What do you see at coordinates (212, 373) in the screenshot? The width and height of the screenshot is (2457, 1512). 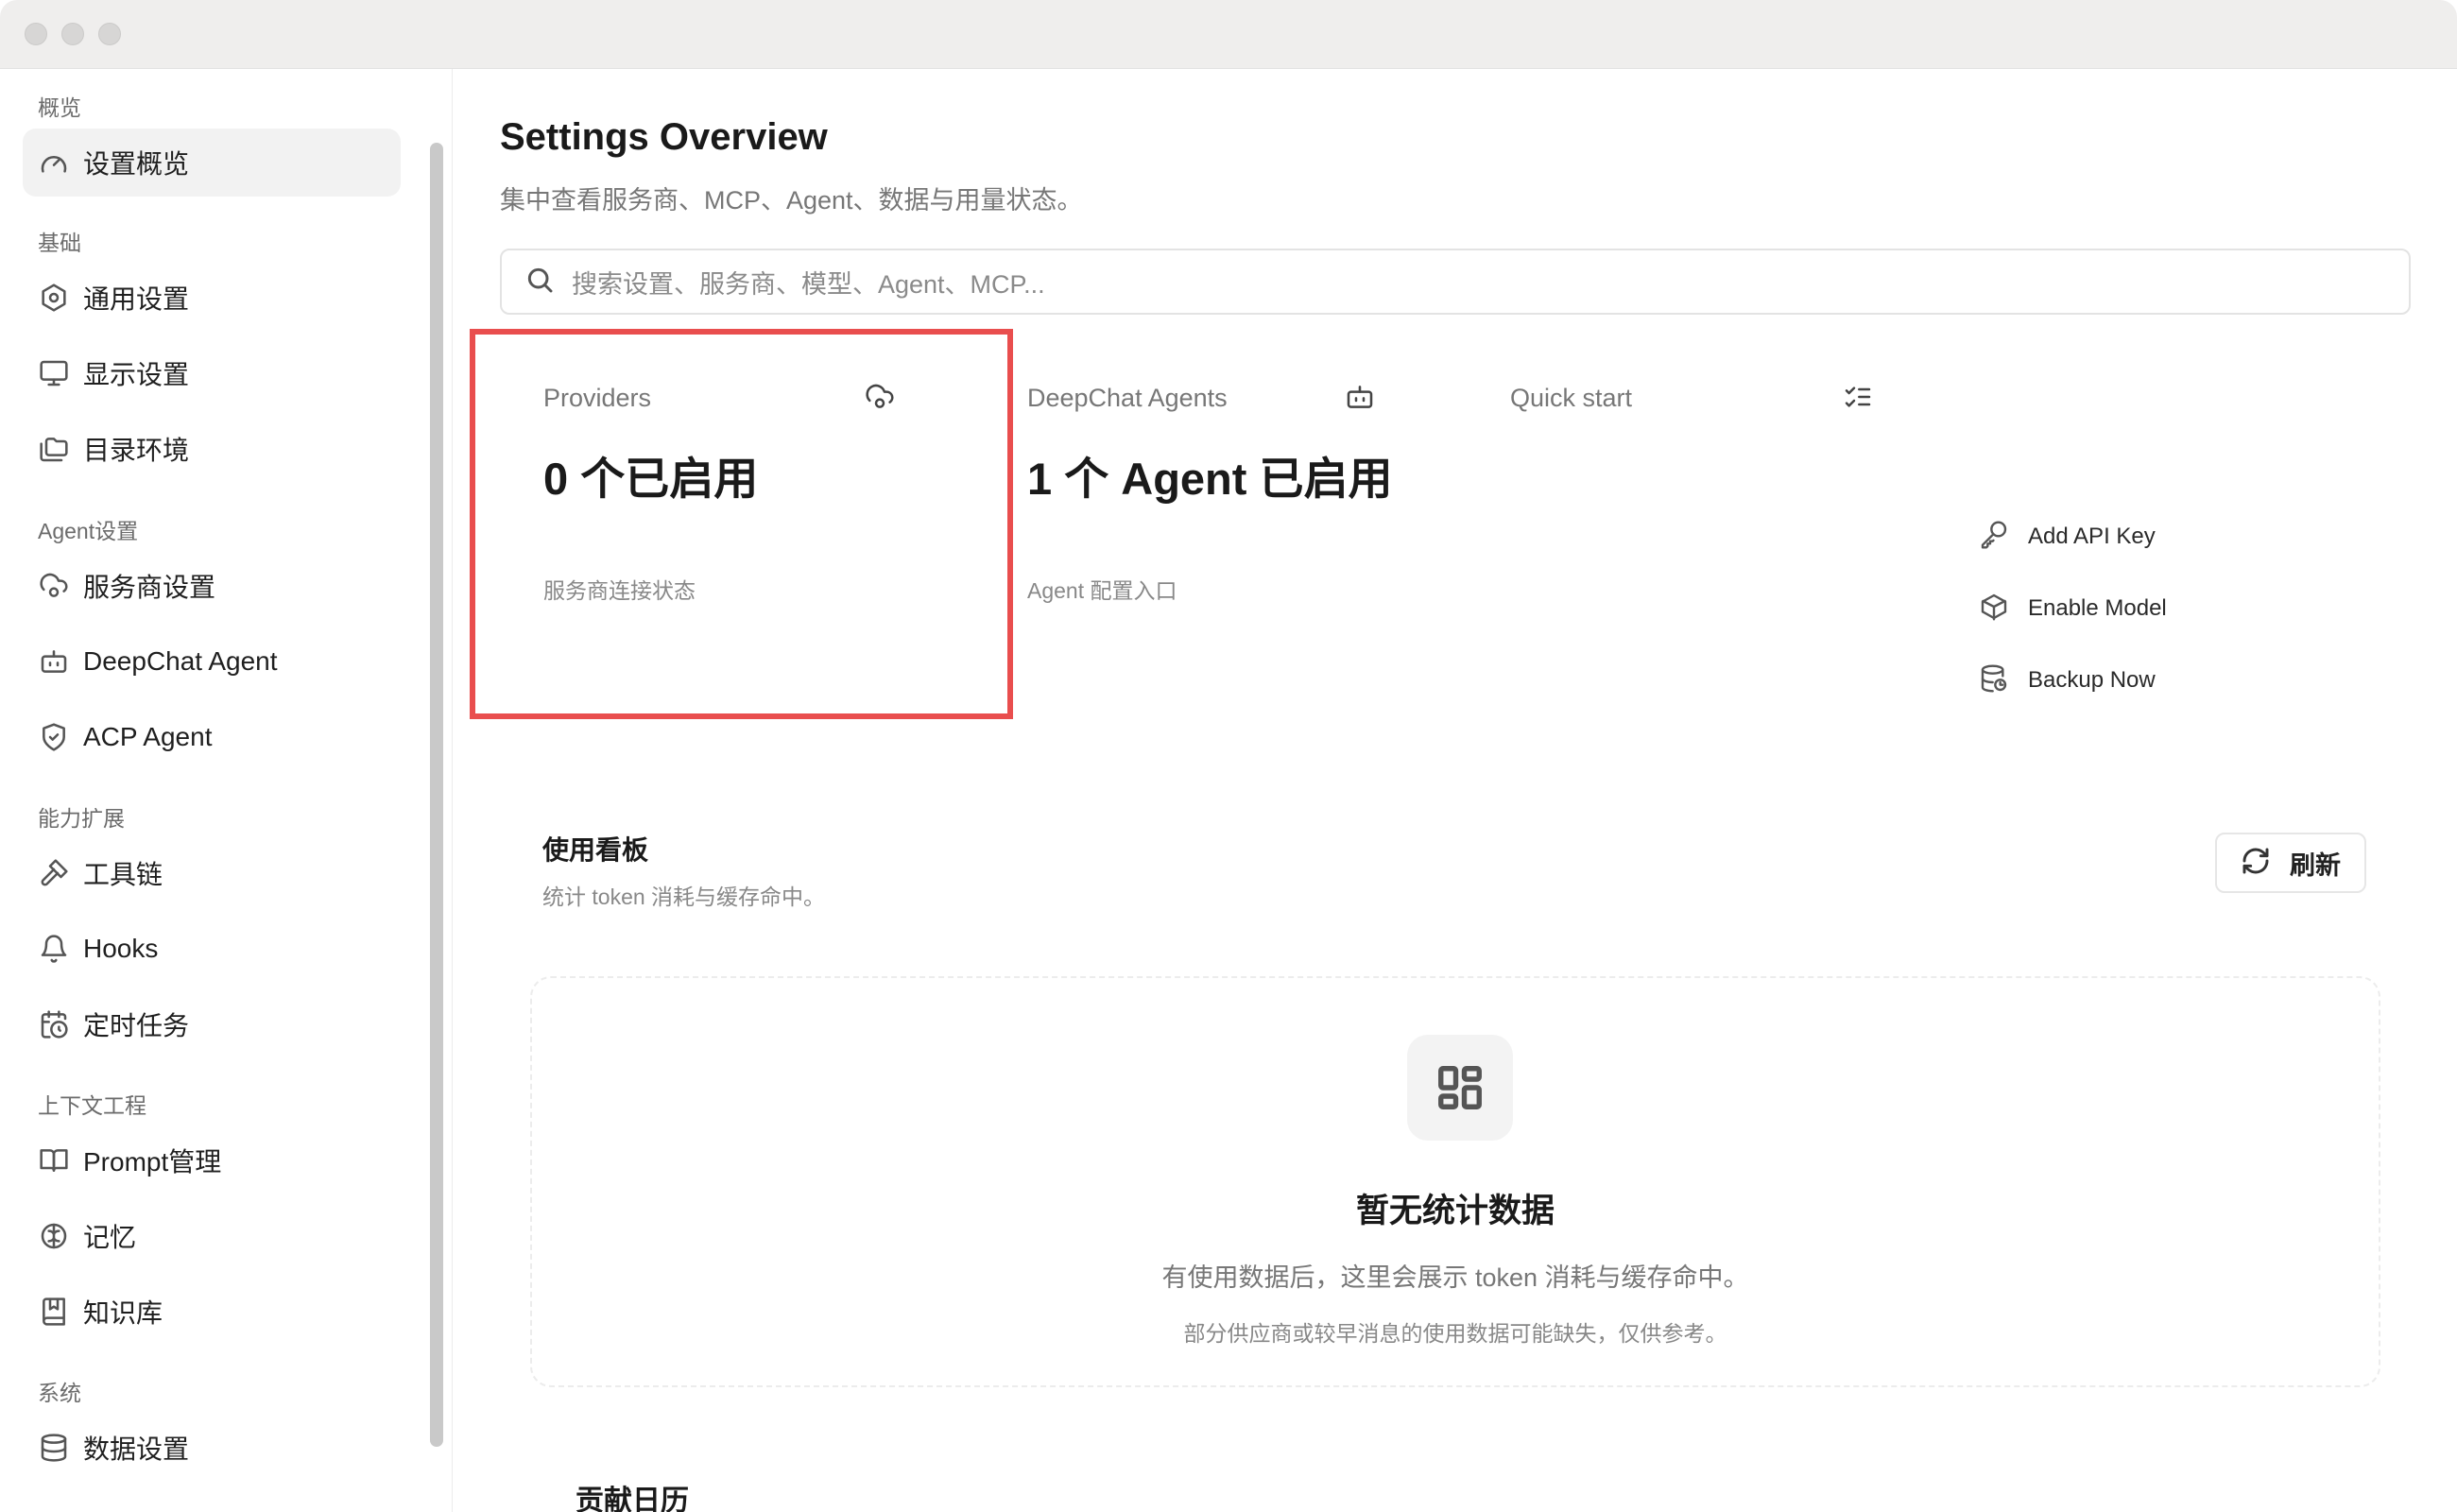 I see `sidebar-item-display: 显示设置` at bounding box center [212, 373].